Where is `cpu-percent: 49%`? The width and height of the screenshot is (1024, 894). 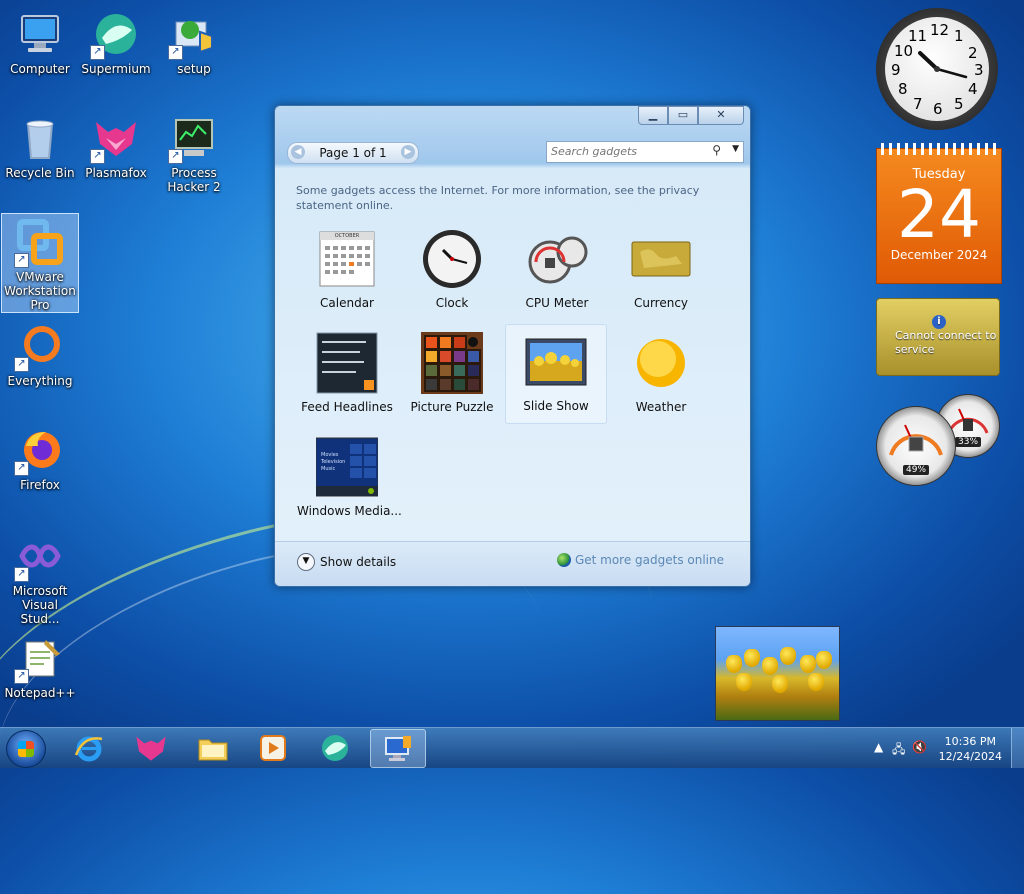 cpu-percent: 49% is located at coordinates (916, 470).